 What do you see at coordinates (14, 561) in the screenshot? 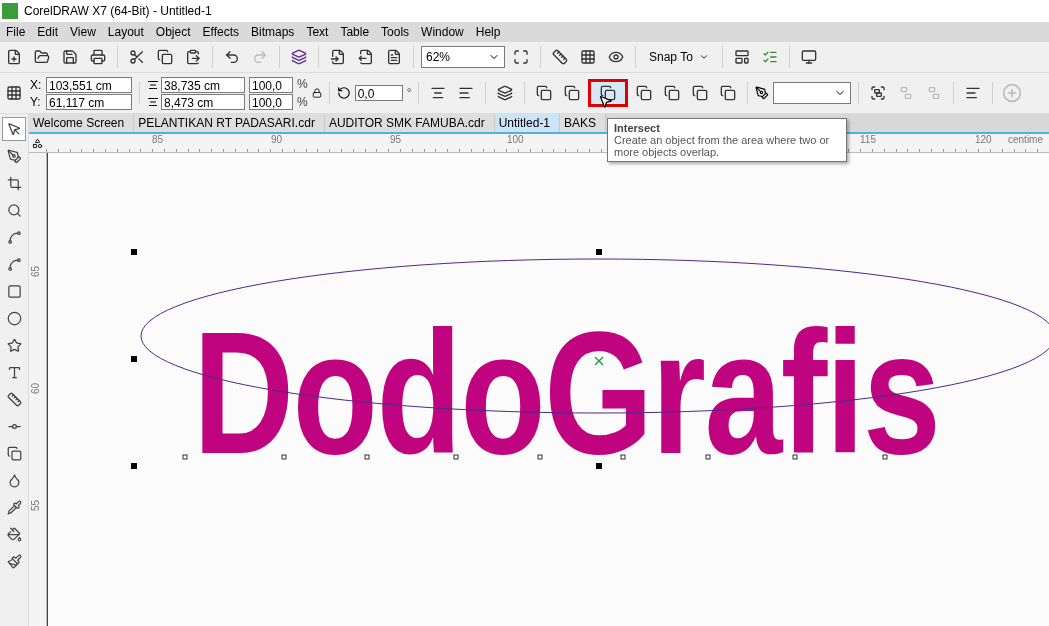
I see `brush-icon` at bounding box center [14, 561].